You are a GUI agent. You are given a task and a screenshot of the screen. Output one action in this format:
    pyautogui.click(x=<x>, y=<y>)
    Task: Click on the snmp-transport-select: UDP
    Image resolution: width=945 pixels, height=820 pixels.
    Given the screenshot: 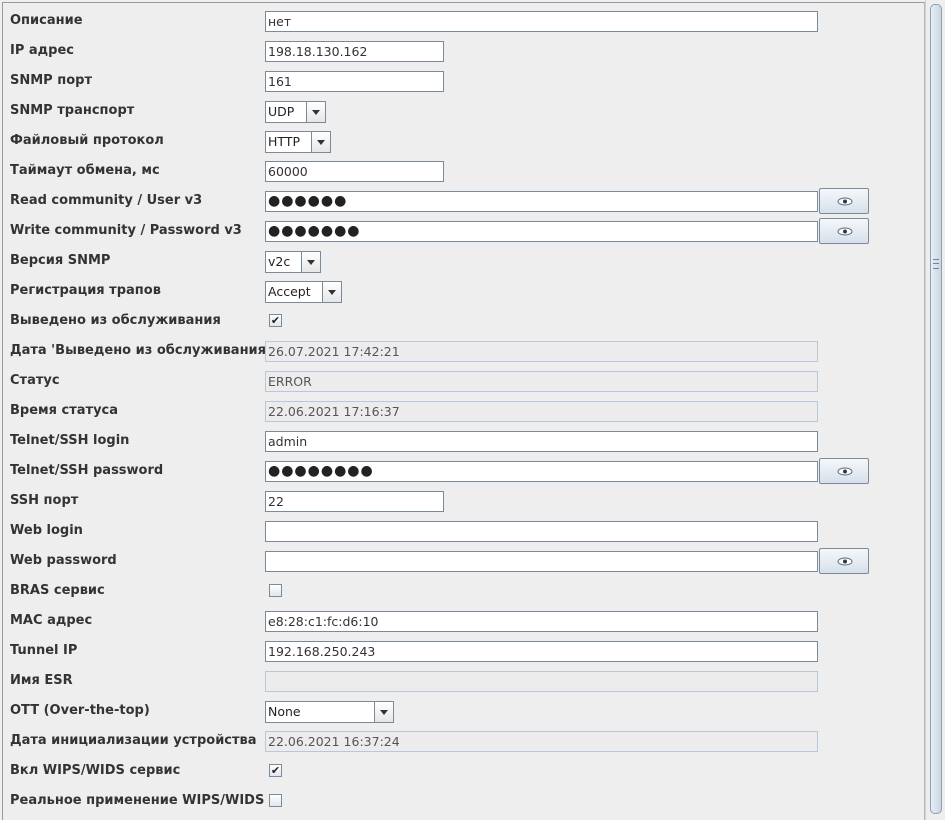 What is the action you would take?
    pyautogui.click(x=295, y=112)
    